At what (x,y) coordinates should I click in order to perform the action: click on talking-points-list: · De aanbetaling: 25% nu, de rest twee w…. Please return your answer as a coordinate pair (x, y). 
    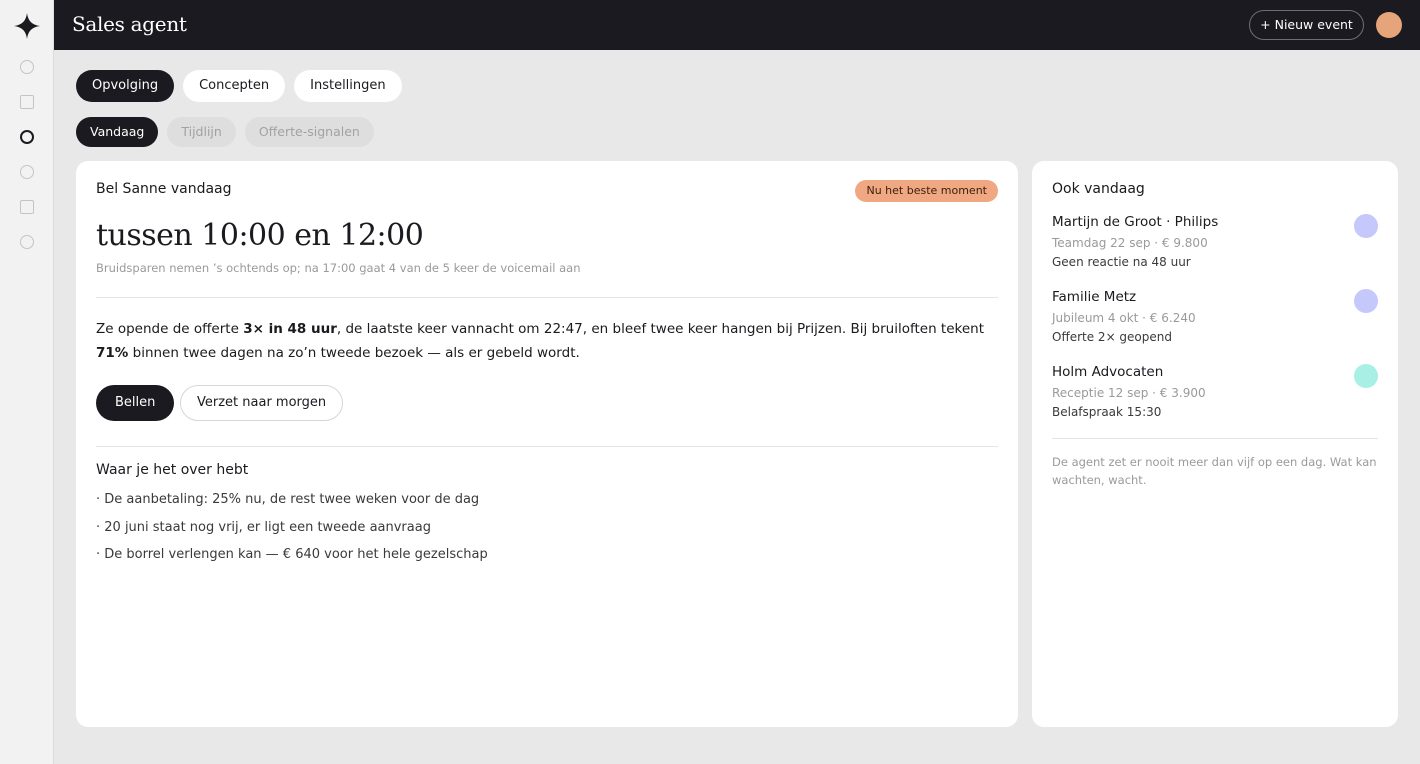
    Looking at the image, I should click on (292, 531).